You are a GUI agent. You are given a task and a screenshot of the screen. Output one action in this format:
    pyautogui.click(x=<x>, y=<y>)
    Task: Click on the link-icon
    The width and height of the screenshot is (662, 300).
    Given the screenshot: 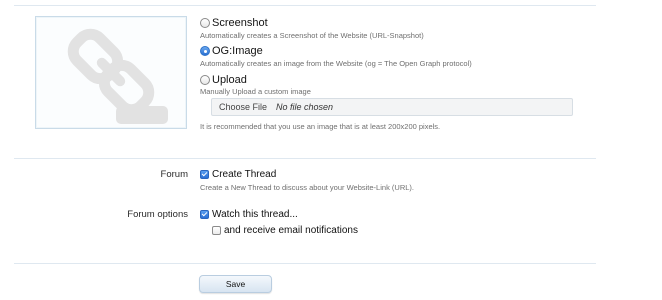 What is the action you would take?
    pyautogui.click(x=117, y=76)
    